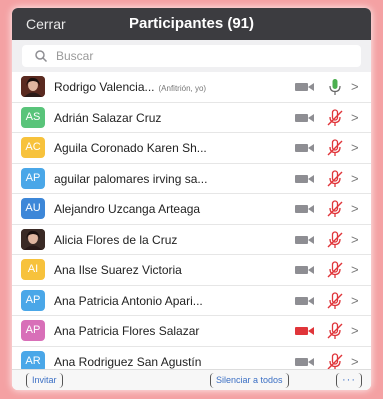  What do you see at coordinates (108, 117) in the screenshot?
I see `participant-name-text: Adrián Salazar Cruz` at bounding box center [108, 117].